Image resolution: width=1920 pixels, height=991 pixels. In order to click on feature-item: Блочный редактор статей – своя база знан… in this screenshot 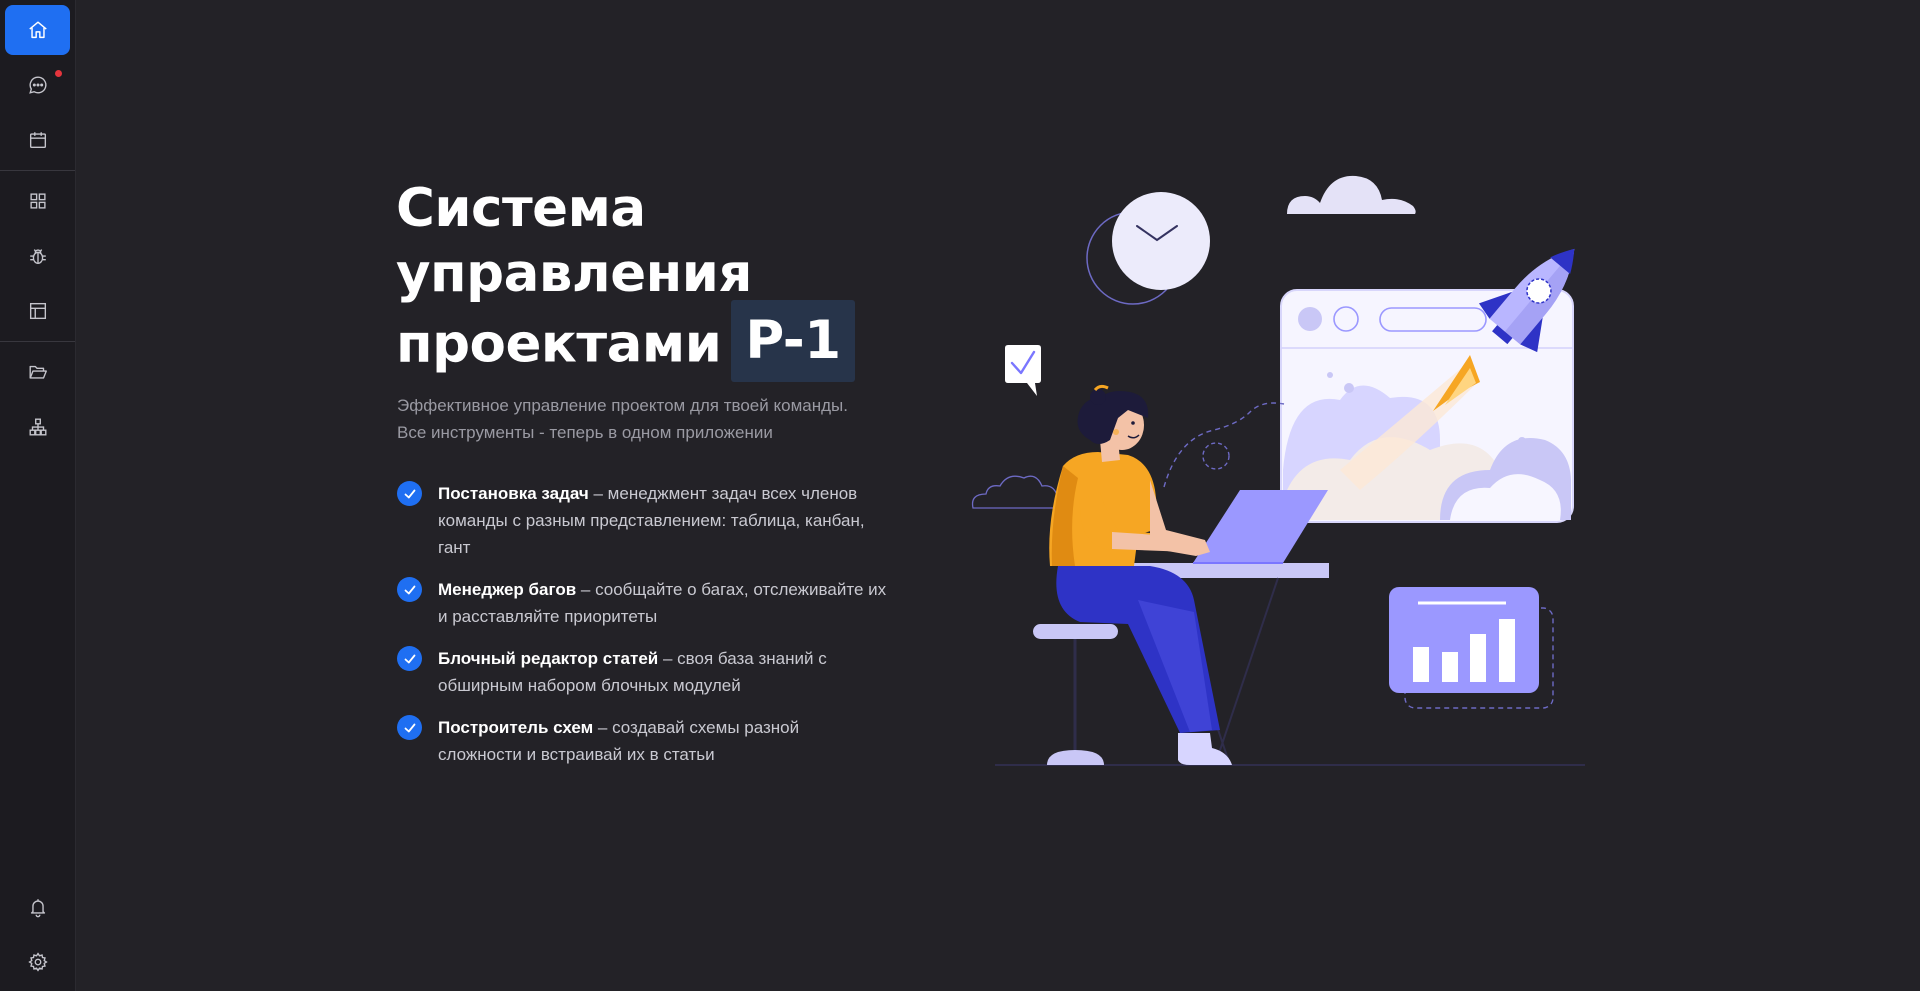, I will do `click(642, 672)`.